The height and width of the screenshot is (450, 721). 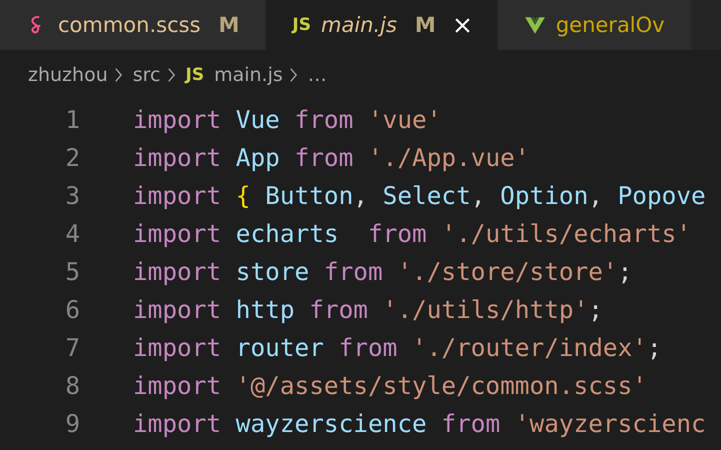 What do you see at coordinates (68, 75) in the screenshot?
I see `breadcrumb-item: zhuzhou` at bounding box center [68, 75].